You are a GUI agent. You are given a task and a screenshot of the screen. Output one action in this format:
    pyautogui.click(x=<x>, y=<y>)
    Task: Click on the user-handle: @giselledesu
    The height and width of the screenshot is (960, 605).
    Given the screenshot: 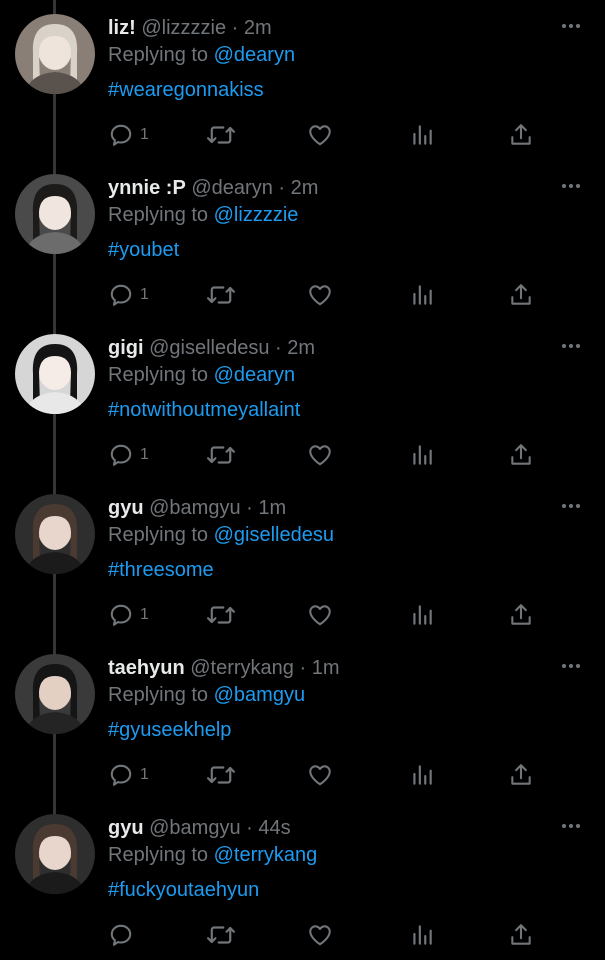 What is the action you would take?
    pyautogui.click(x=209, y=348)
    